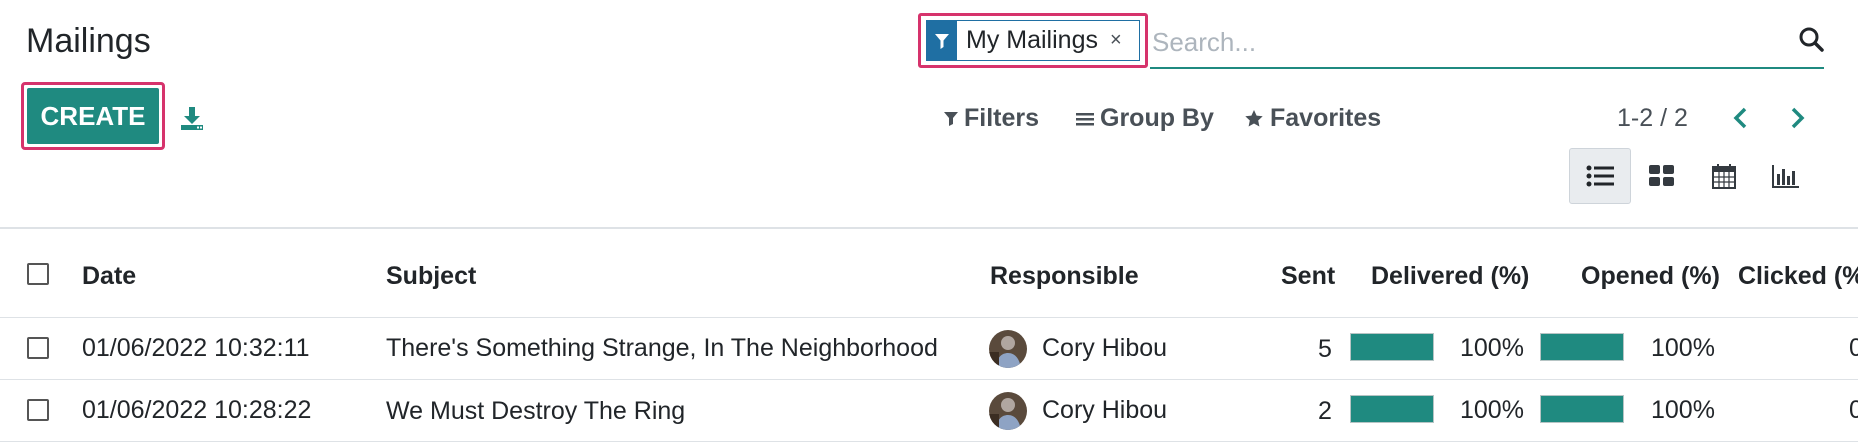 The image size is (1858, 442). I want to click on column-header-sent: Sent, so click(1308, 276).